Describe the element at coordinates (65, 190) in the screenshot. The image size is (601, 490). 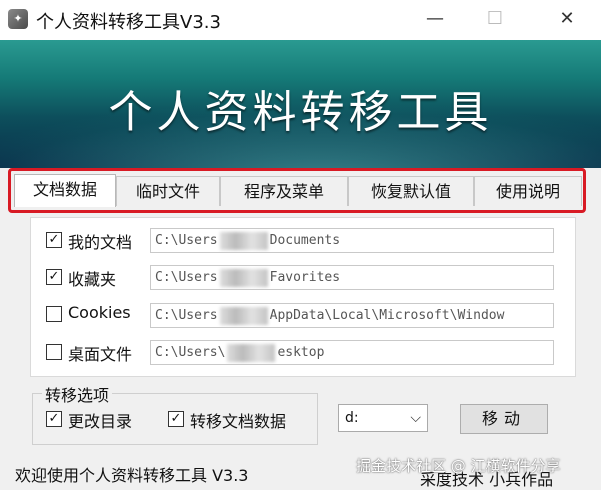
I see `tab-documents: 文档数据` at that location.